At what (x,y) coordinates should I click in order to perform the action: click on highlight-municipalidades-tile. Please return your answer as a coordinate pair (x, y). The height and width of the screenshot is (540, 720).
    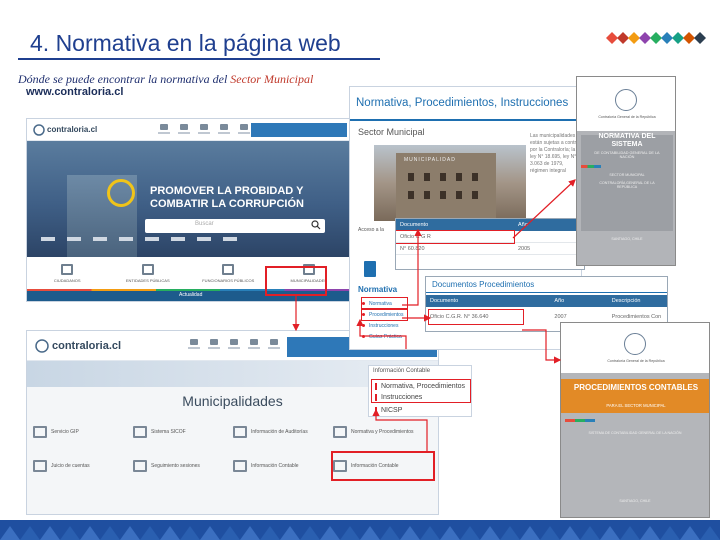
    Looking at the image, I should click on (296, 281).